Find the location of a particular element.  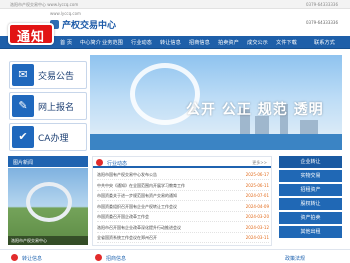

nav-item-investment: 招商信息 is located at coordinates (199, 42).